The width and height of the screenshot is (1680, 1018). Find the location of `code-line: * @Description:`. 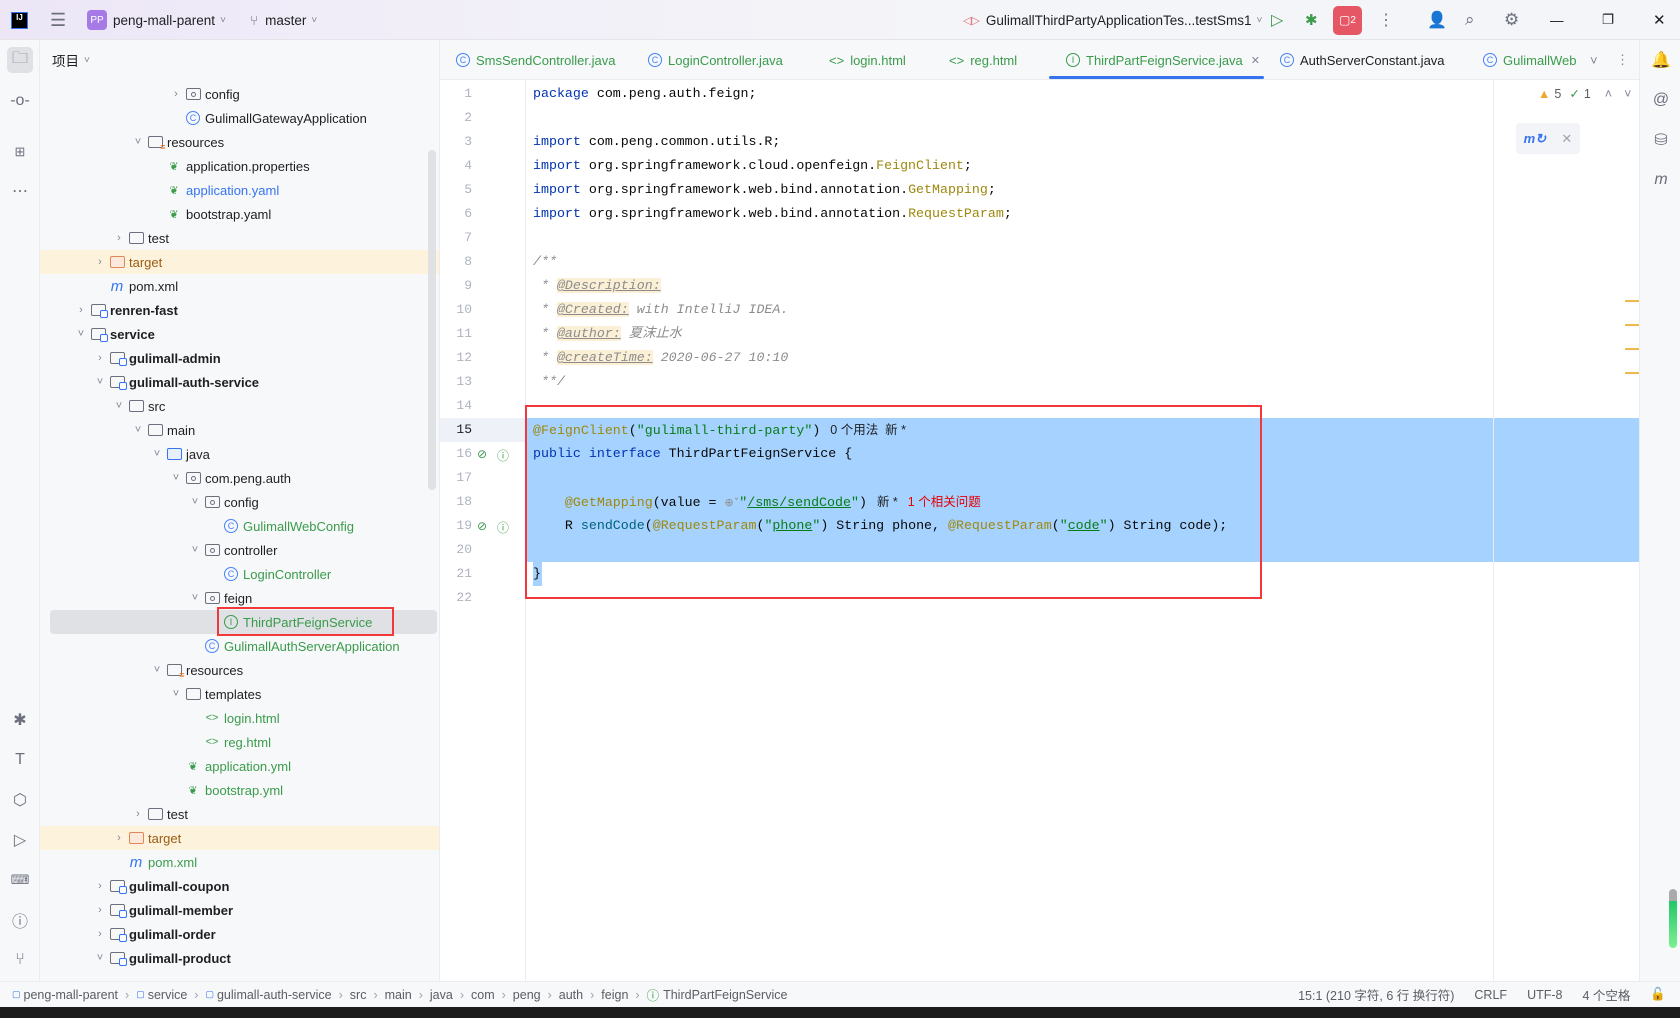

code-line: * @Description: is located at coordinates (597, 286).